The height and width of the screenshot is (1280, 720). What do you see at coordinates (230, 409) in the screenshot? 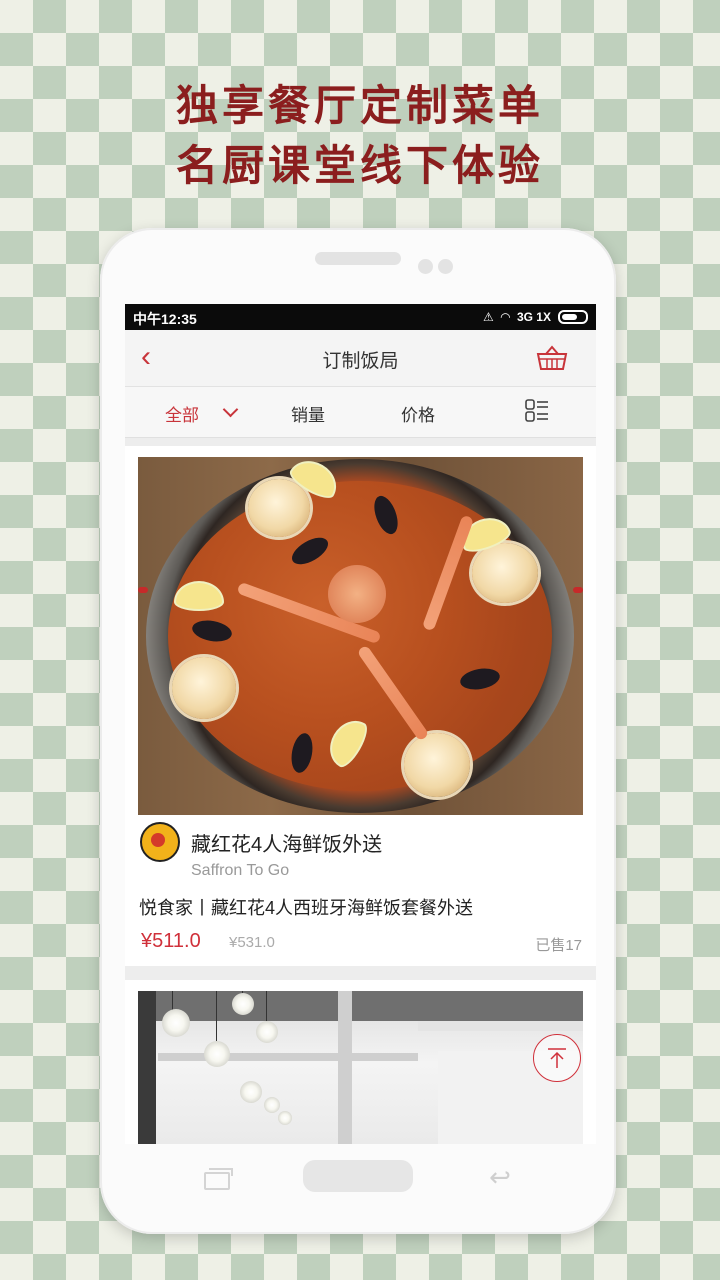
I see `chevron-down-icon` at bounding box center [230, 409].